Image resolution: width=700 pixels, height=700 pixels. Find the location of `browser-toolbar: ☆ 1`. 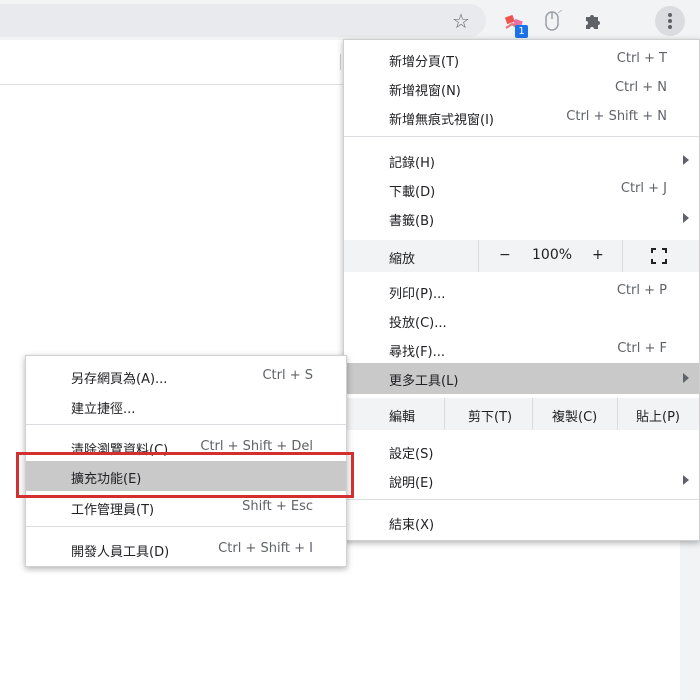

browser-toolbar: ☆ 1 is located at coordinates (350, 20).